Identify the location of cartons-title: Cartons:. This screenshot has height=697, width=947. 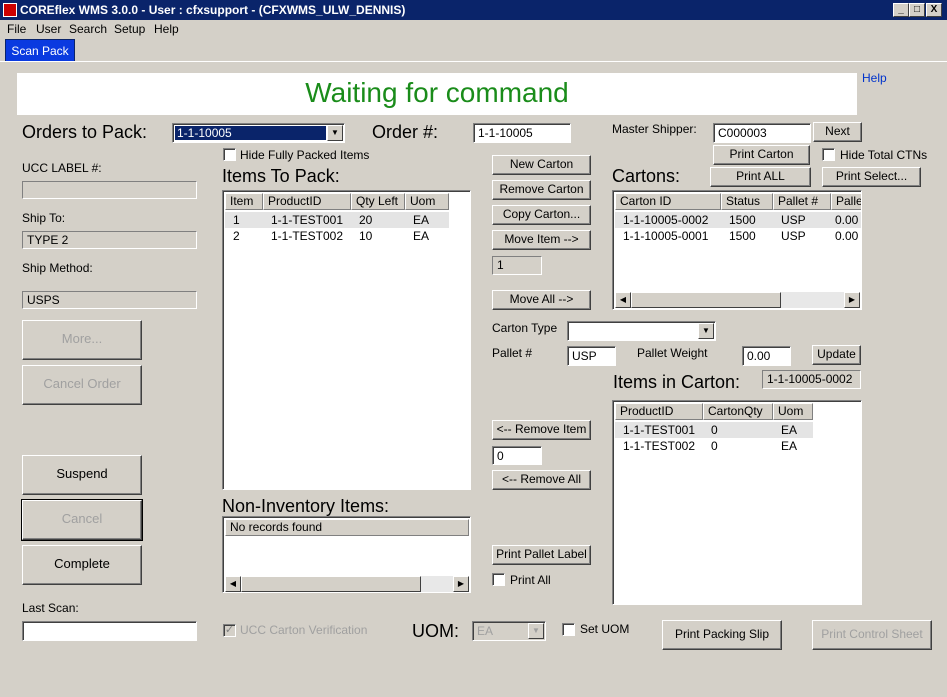
(646, 176).